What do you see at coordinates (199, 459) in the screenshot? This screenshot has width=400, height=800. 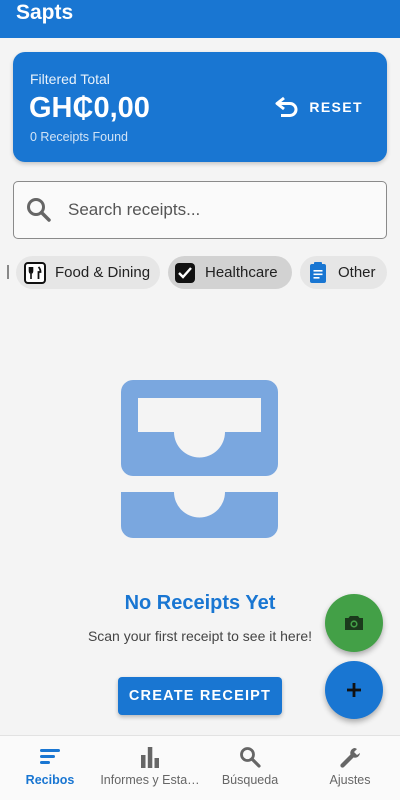 I see `inbox-tray-icon` at bounding box center [199, 459].